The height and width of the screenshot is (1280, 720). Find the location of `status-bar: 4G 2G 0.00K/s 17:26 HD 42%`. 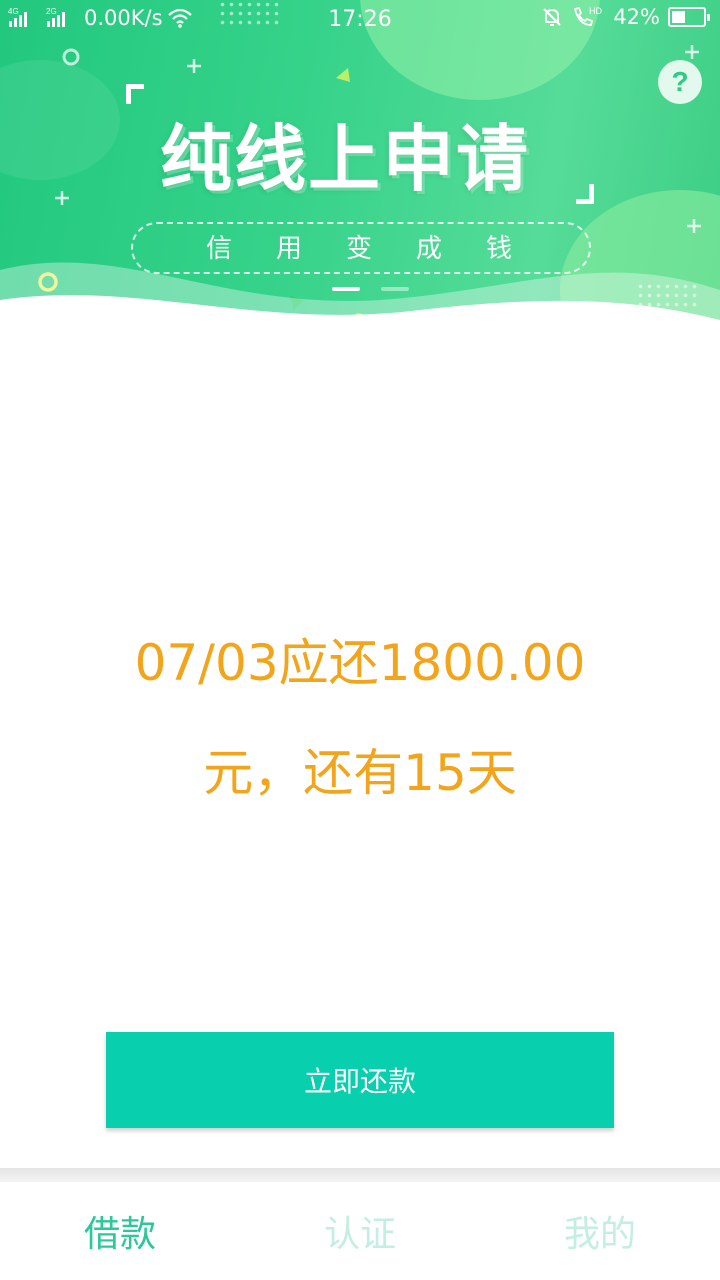

status-bar: 4G 2G 0.00K/s 17:26 HD 42% is located at coordinates (360, 19).